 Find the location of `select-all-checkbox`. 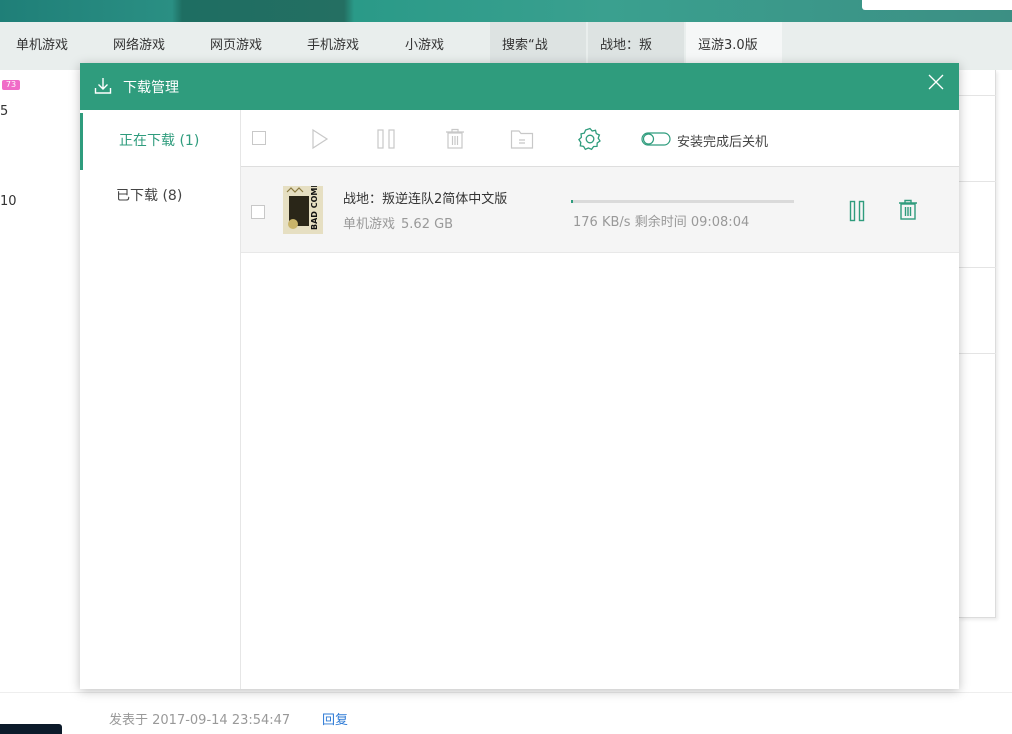

select-all-checkbox is located at coordinates (259, 142).